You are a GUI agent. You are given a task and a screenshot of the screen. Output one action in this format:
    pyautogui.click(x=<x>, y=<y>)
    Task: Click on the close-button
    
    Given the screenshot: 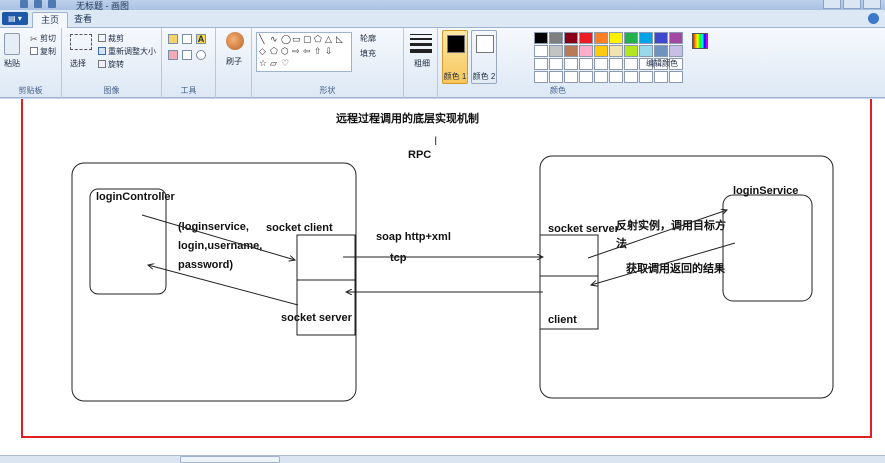 What is the action you would take?
    pyautogui.click(x=872, y=4)
    